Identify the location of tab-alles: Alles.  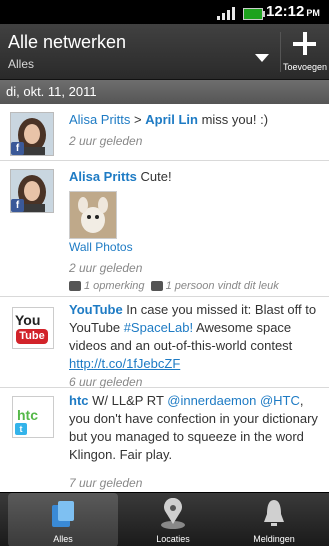
(63, 519).